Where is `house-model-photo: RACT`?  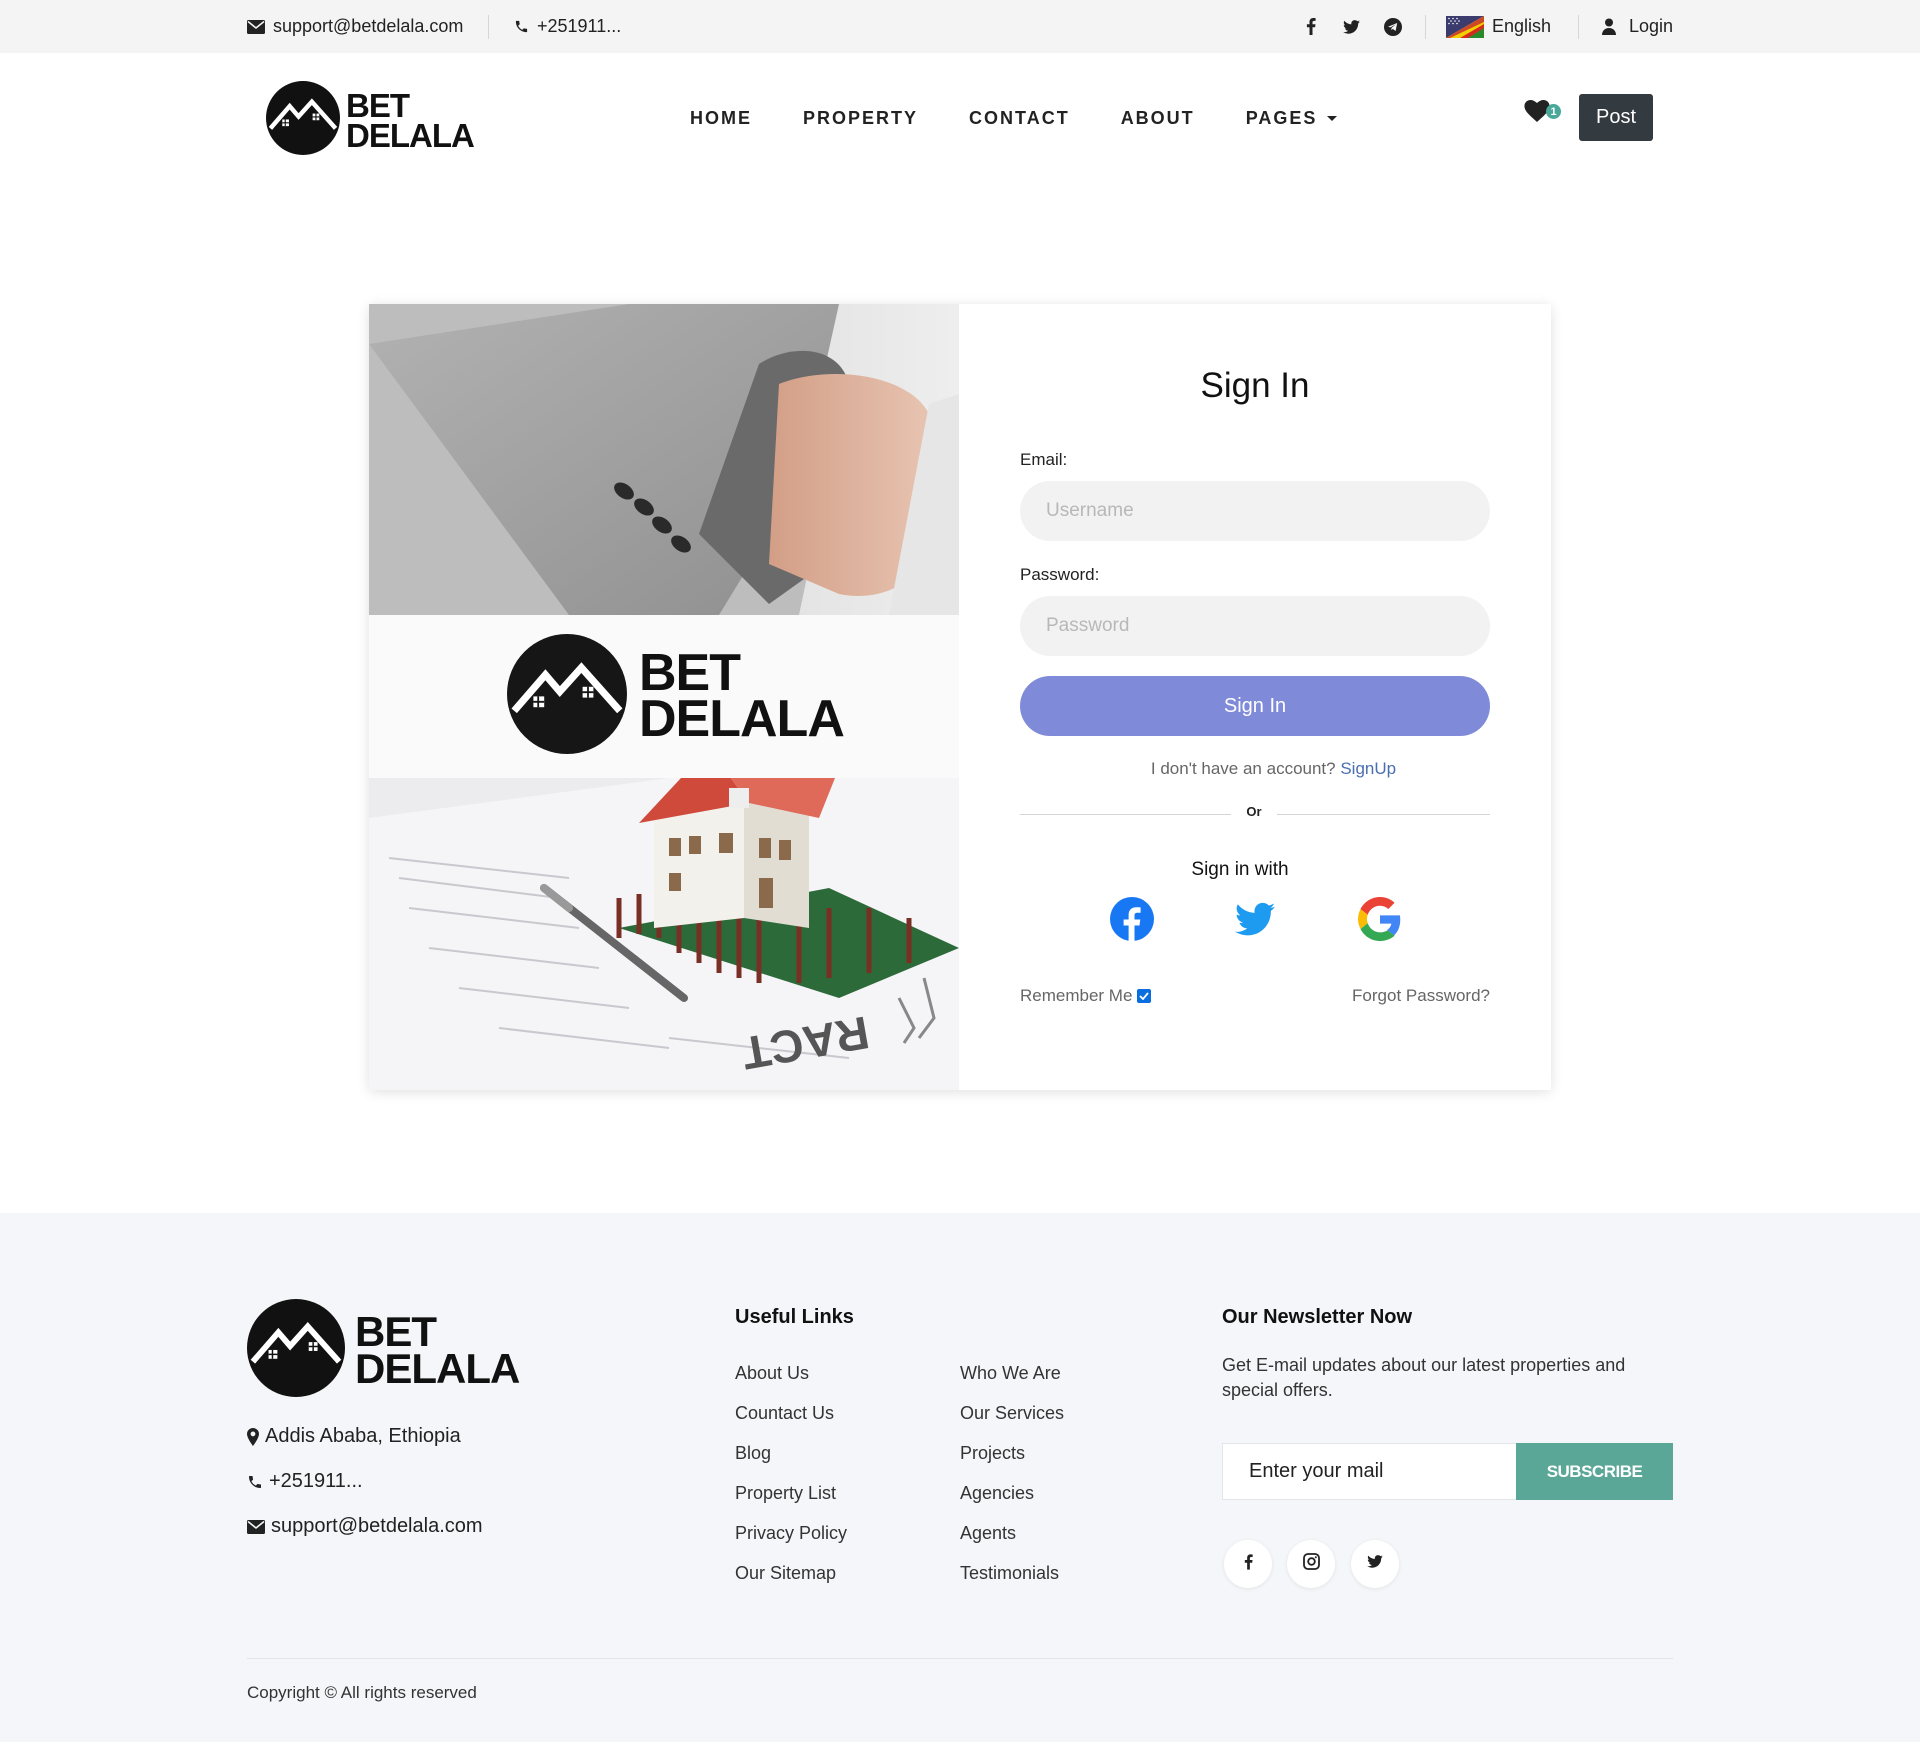 house-model-photo: RACT is located at coordinates (664, 934).